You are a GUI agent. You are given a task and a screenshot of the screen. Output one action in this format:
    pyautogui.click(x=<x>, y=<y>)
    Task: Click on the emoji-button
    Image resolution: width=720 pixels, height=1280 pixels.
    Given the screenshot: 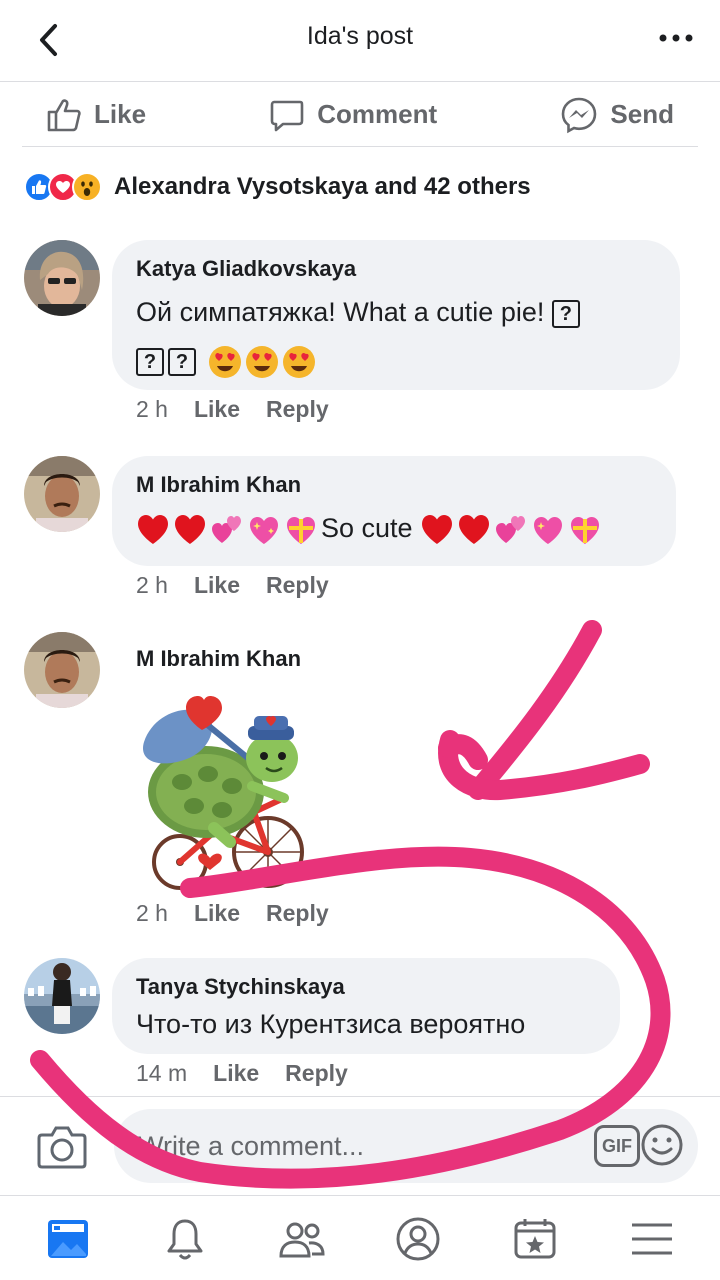 What is the action you would take?
    pyautogui.click(x=662, y=1145)
    